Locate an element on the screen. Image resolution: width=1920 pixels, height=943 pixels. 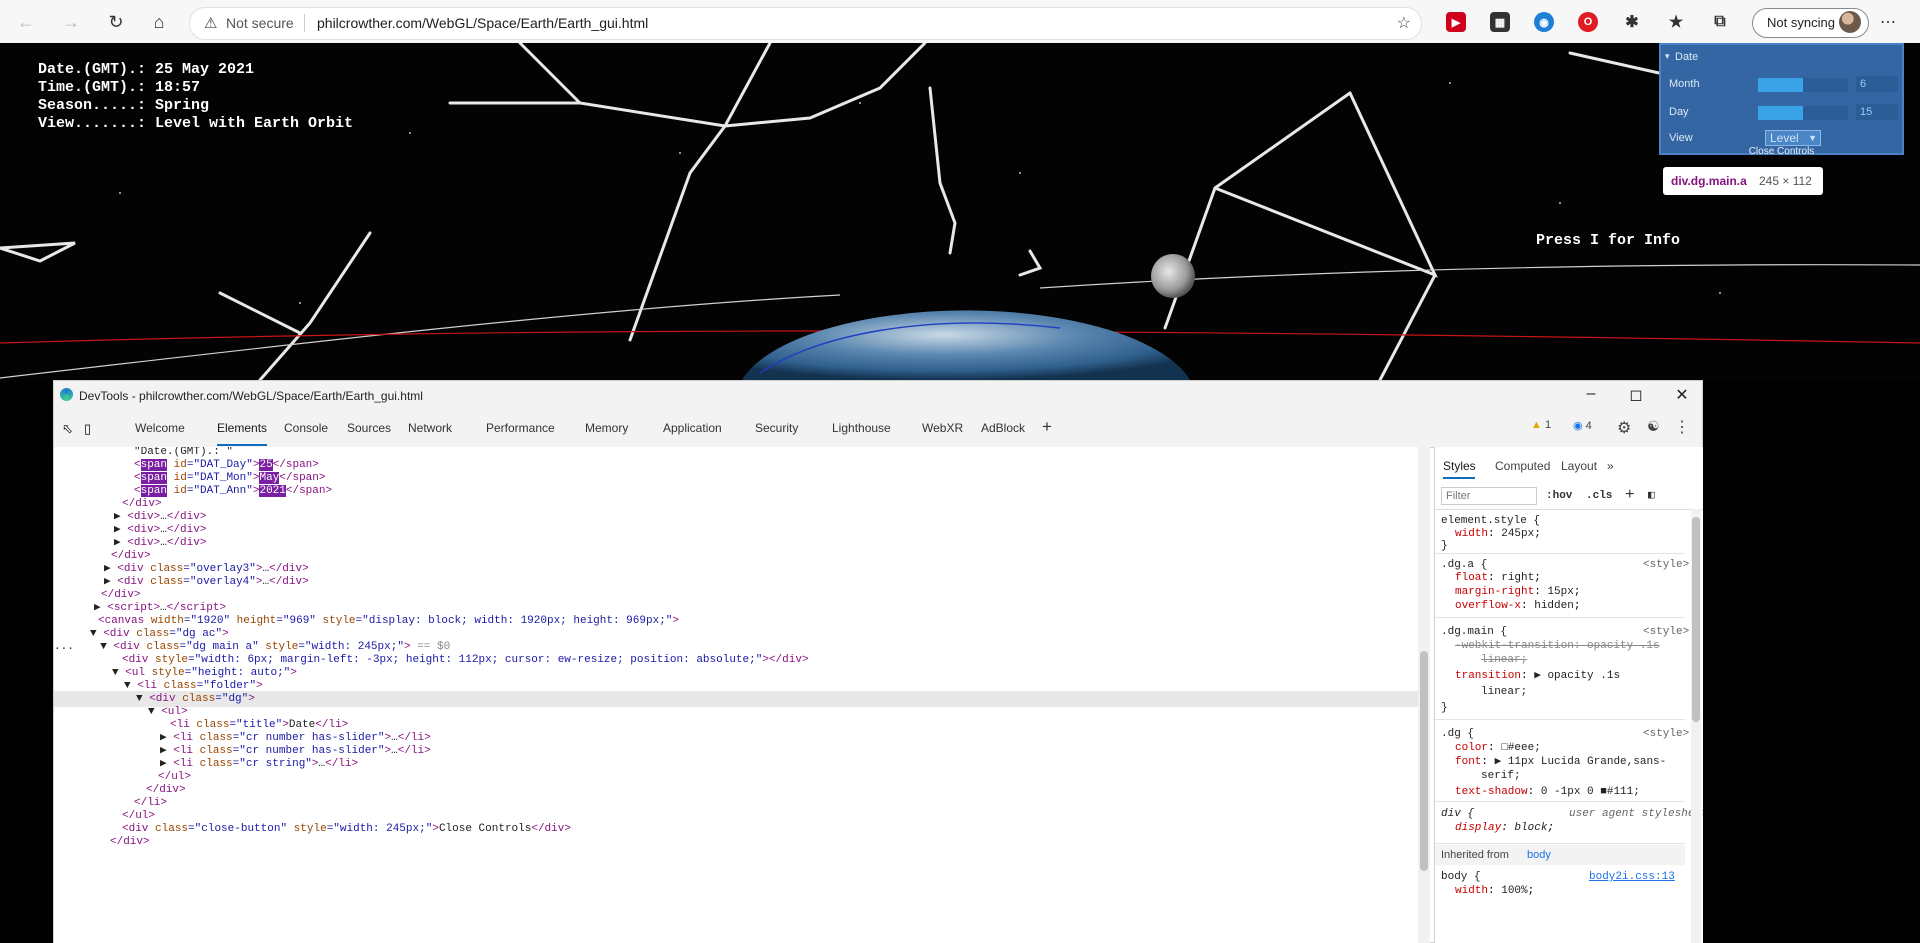
home-icon: ⌂ is located at coordinates (159, 22).